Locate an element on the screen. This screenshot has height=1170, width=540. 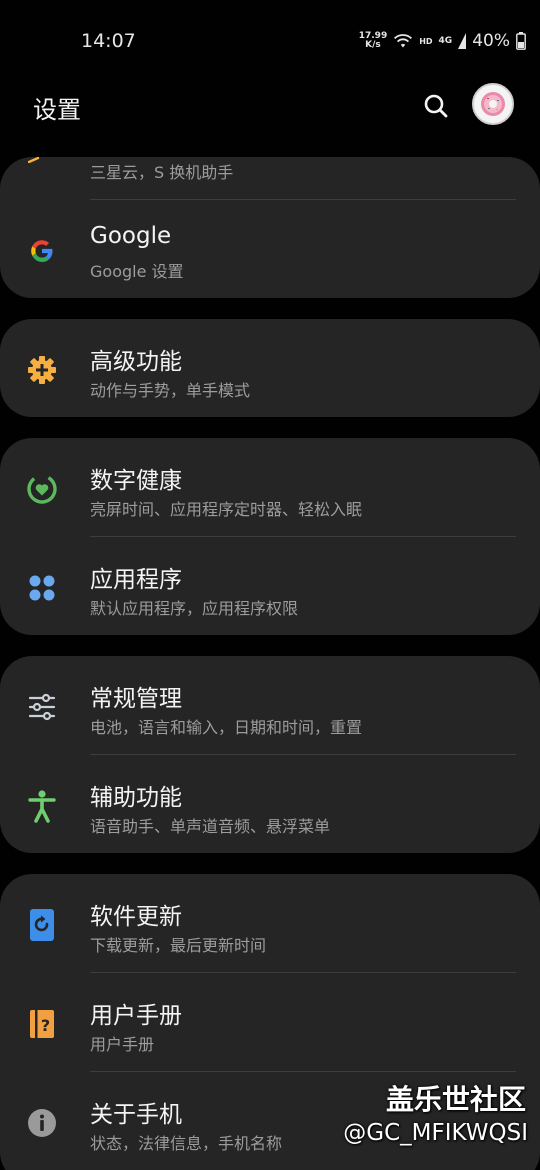
settings-item-title: 数字健康 is located at coordinates (136, 481).